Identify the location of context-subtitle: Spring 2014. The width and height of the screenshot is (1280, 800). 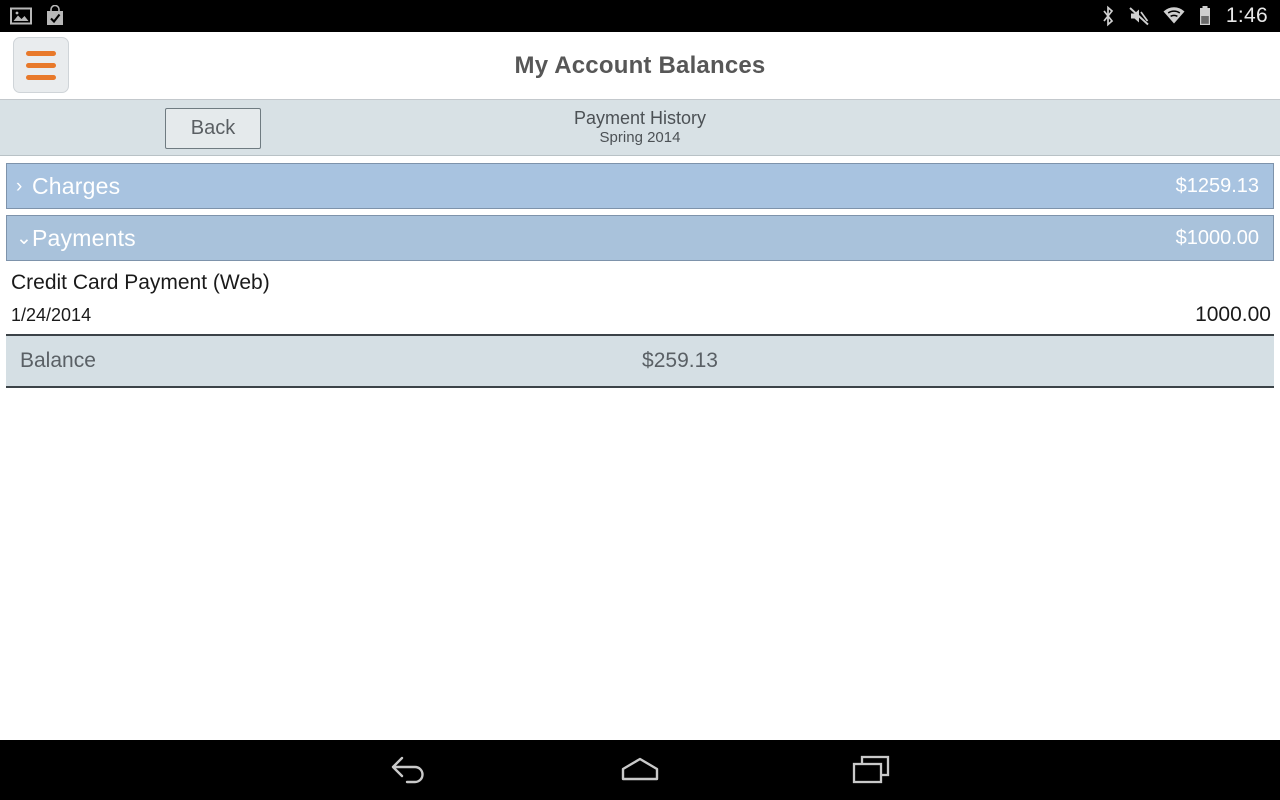
(640, 138).